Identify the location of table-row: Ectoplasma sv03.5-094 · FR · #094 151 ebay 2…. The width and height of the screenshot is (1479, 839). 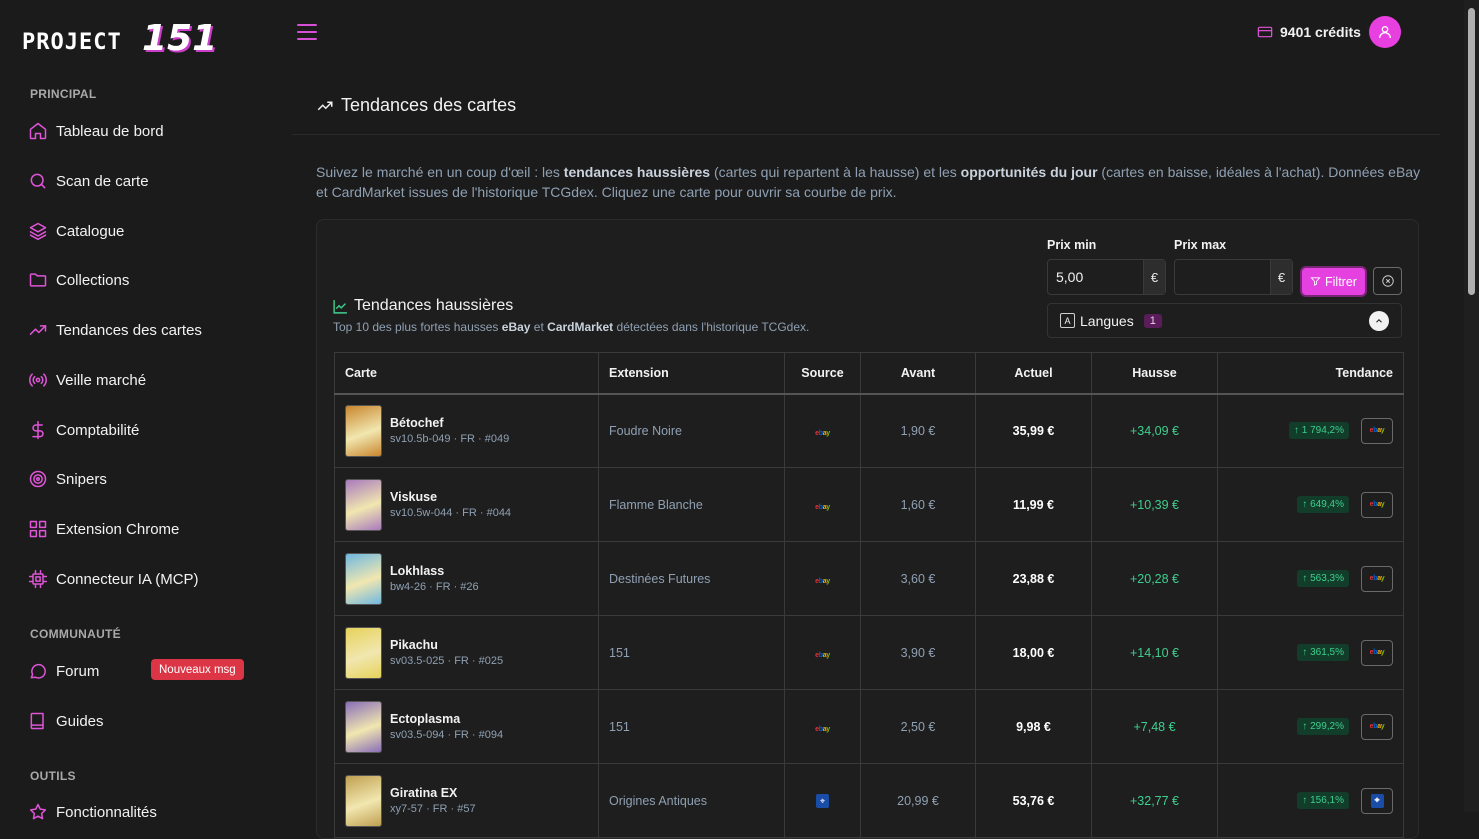
(869, 726).